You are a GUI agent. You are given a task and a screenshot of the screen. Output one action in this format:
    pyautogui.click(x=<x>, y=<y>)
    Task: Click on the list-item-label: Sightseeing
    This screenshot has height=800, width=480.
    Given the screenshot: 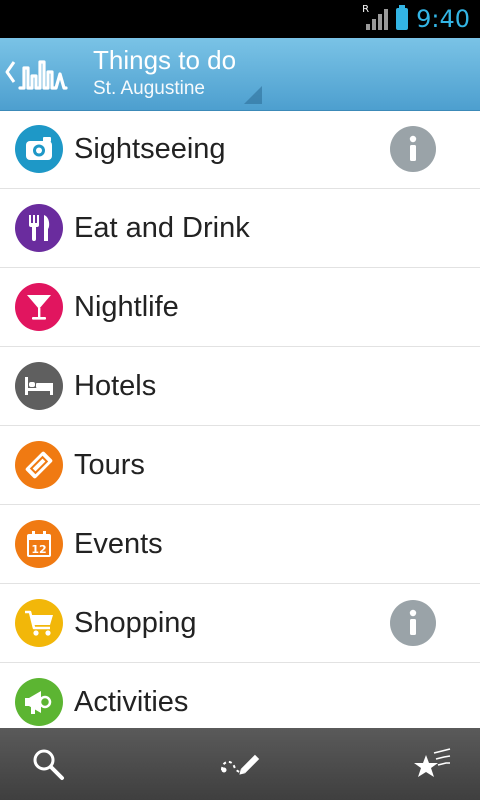 What is the action you would take?
    pyautogui.click(x=150, y=149)
    